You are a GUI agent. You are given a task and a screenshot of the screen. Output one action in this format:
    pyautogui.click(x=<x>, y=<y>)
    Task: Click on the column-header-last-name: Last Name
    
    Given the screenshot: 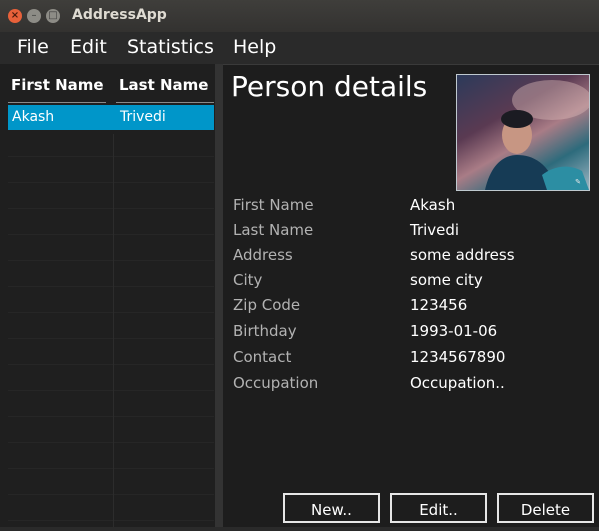 What is the action you would take?
    pyautogui.click(x=163, y=85)
    